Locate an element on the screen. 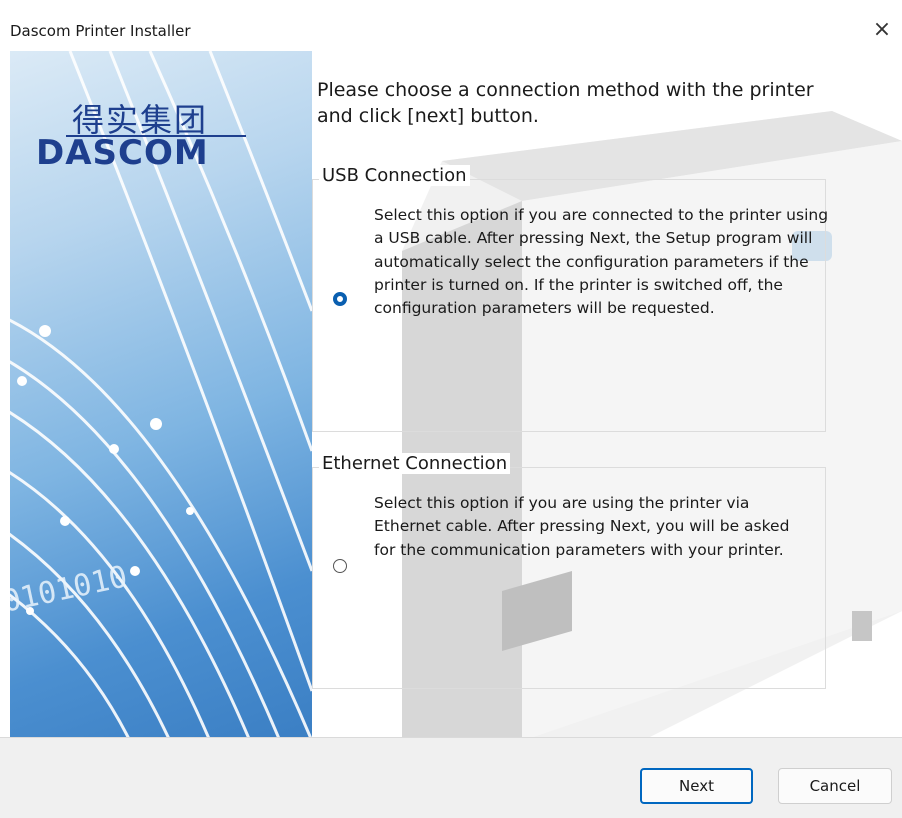 The height and width of the screenshot is (818, 902). window-title: Dascom Printer Installer is located at coordinates (100, 31).